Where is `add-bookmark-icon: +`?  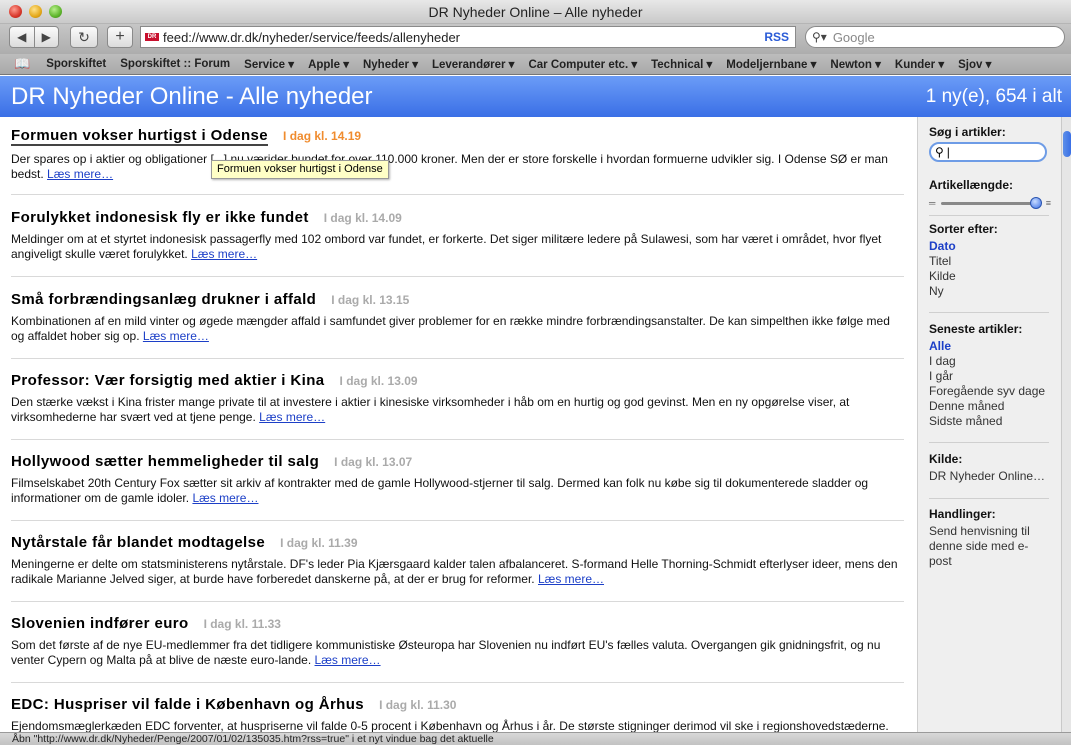
add-bookmark-icon: + is located at coordinates (120, 37).